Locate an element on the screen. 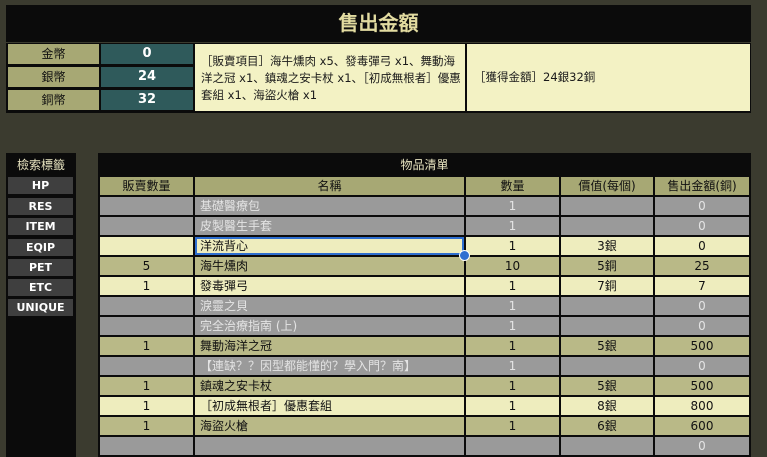 The height and width of the screenshot is (457, 767). quantity-cell: 10 is located at coordinates (512, 266).